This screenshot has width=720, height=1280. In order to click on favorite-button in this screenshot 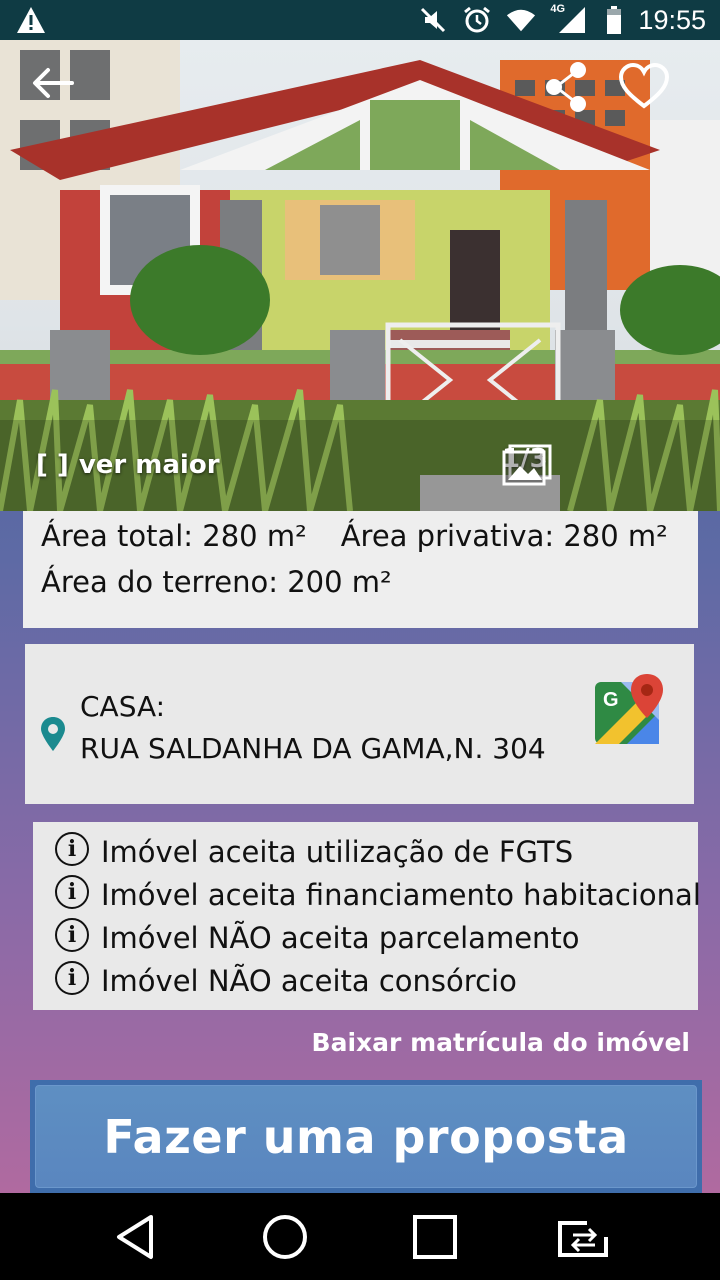, I will do `click(645, 87)`.